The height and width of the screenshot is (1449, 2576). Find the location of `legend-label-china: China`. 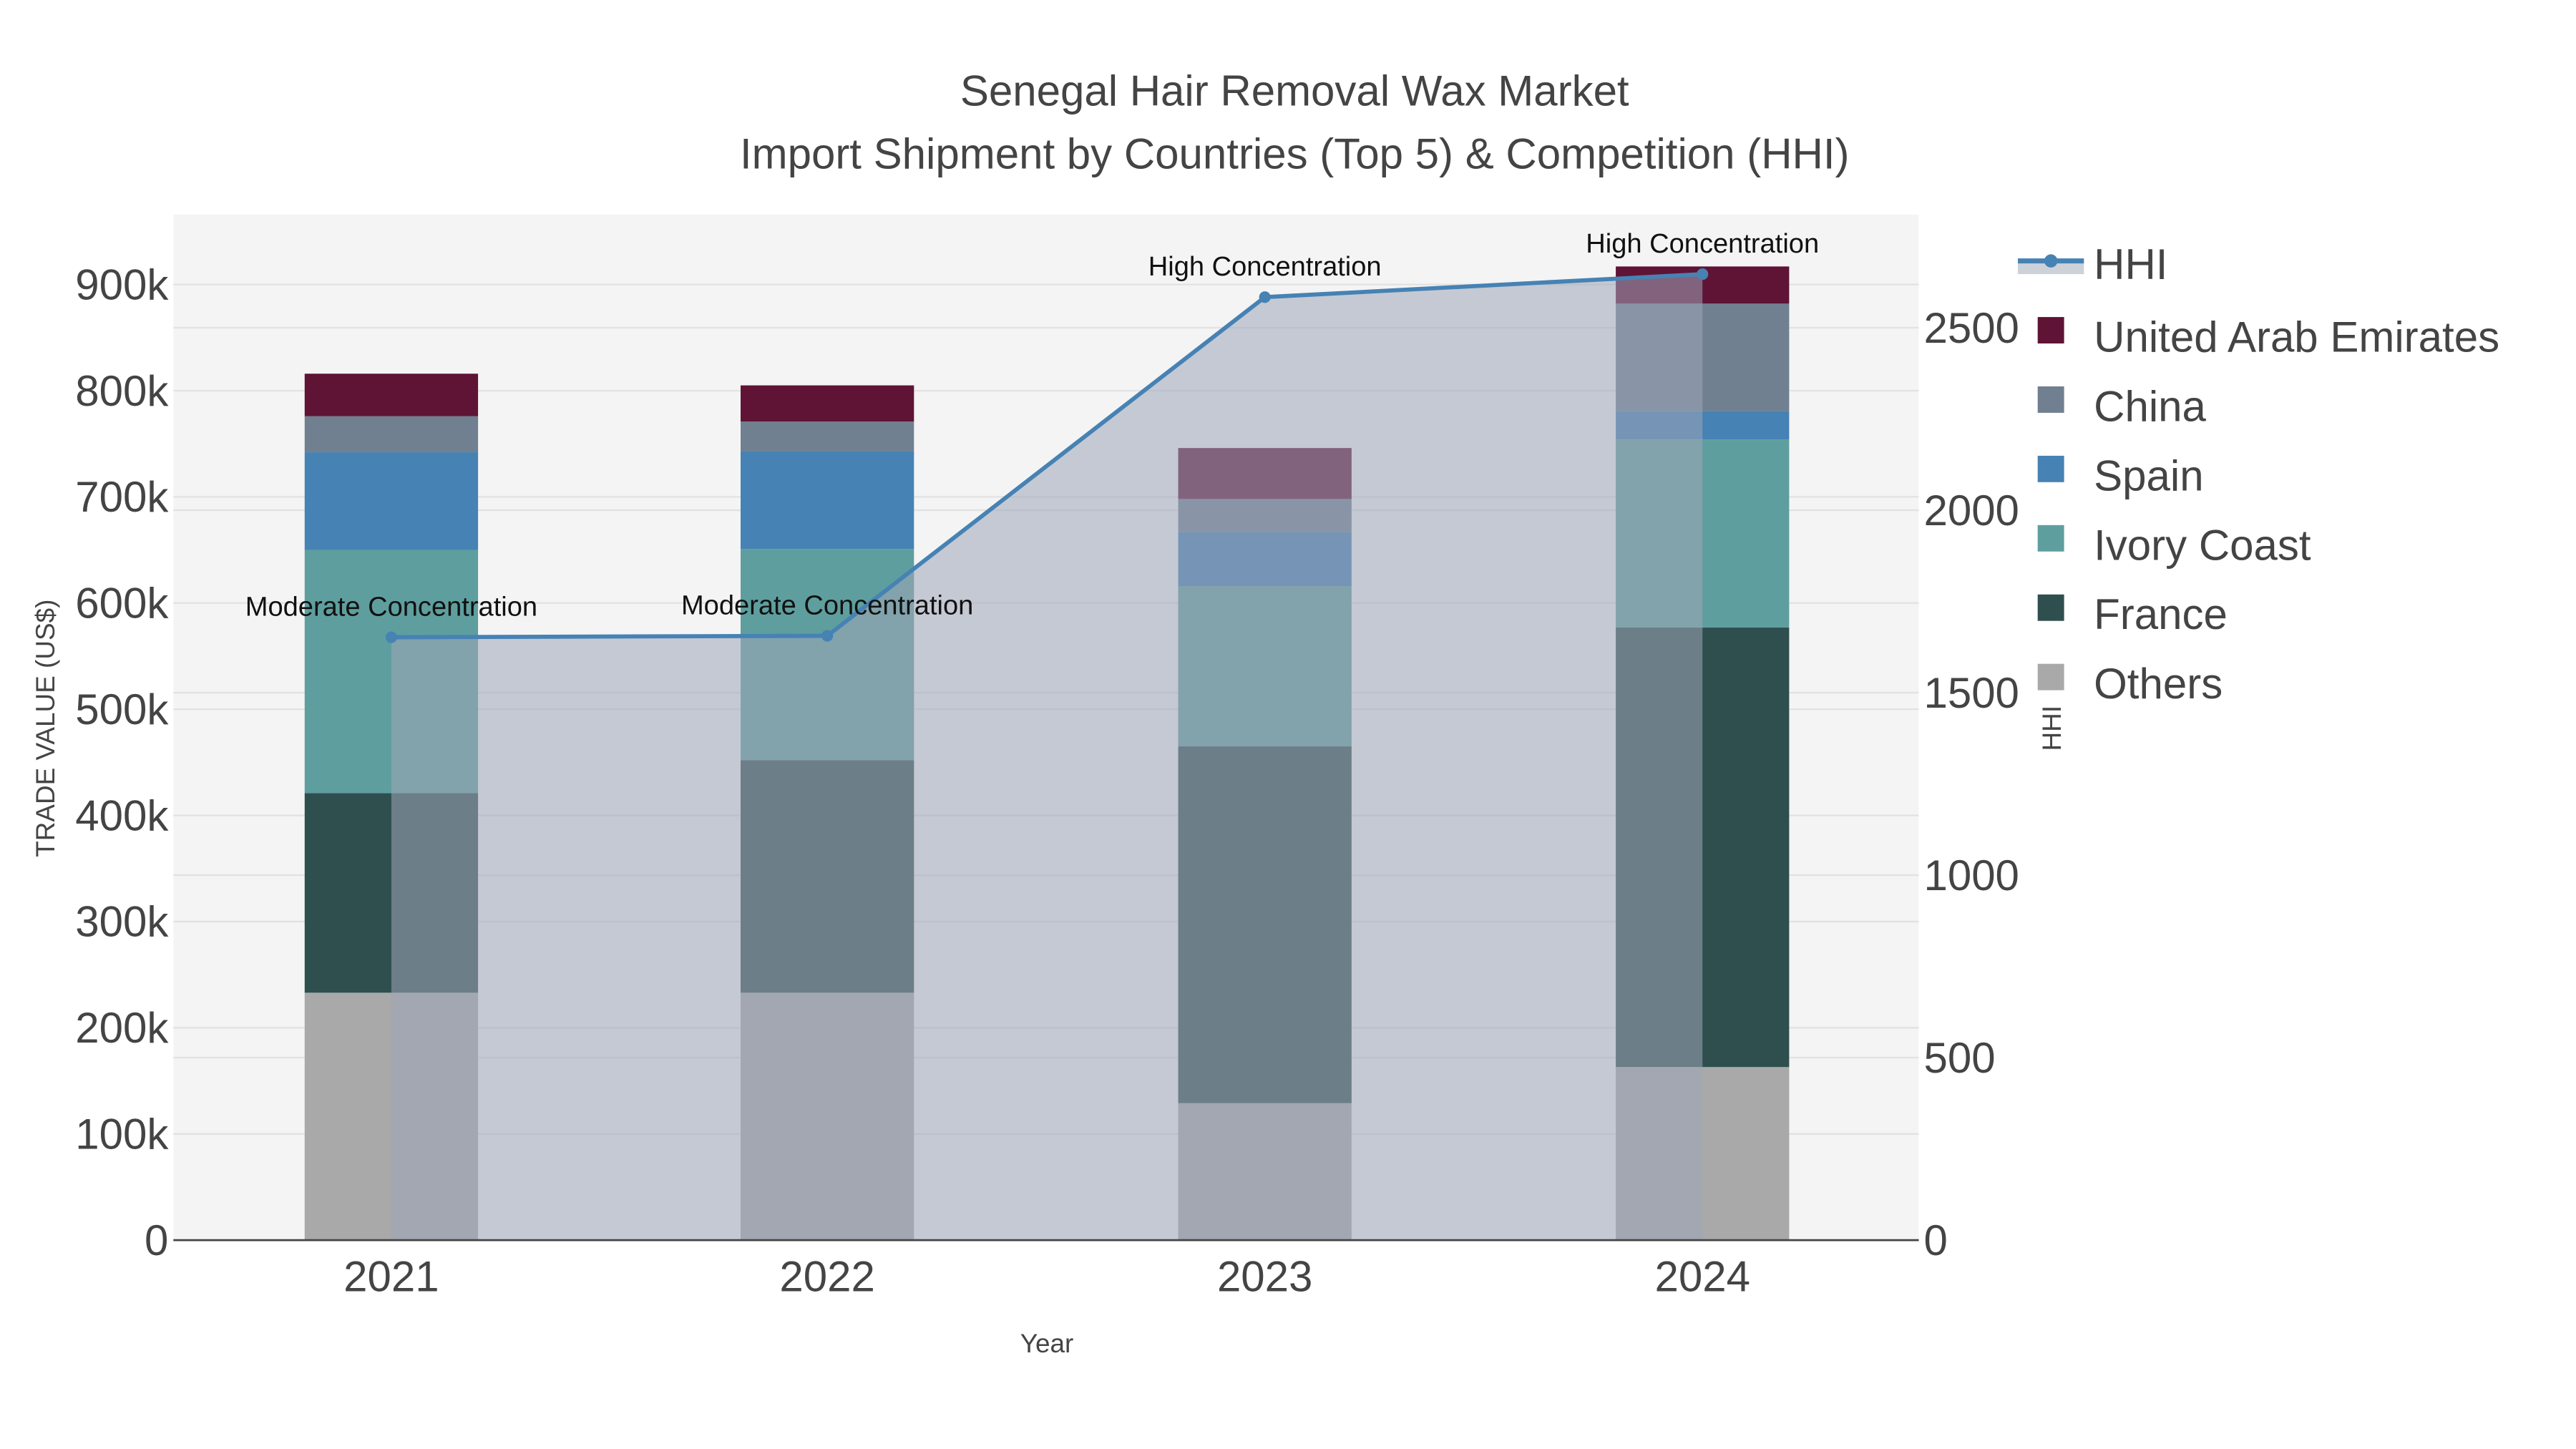

legend-label-china: China is located at coordinates (2150, 406).